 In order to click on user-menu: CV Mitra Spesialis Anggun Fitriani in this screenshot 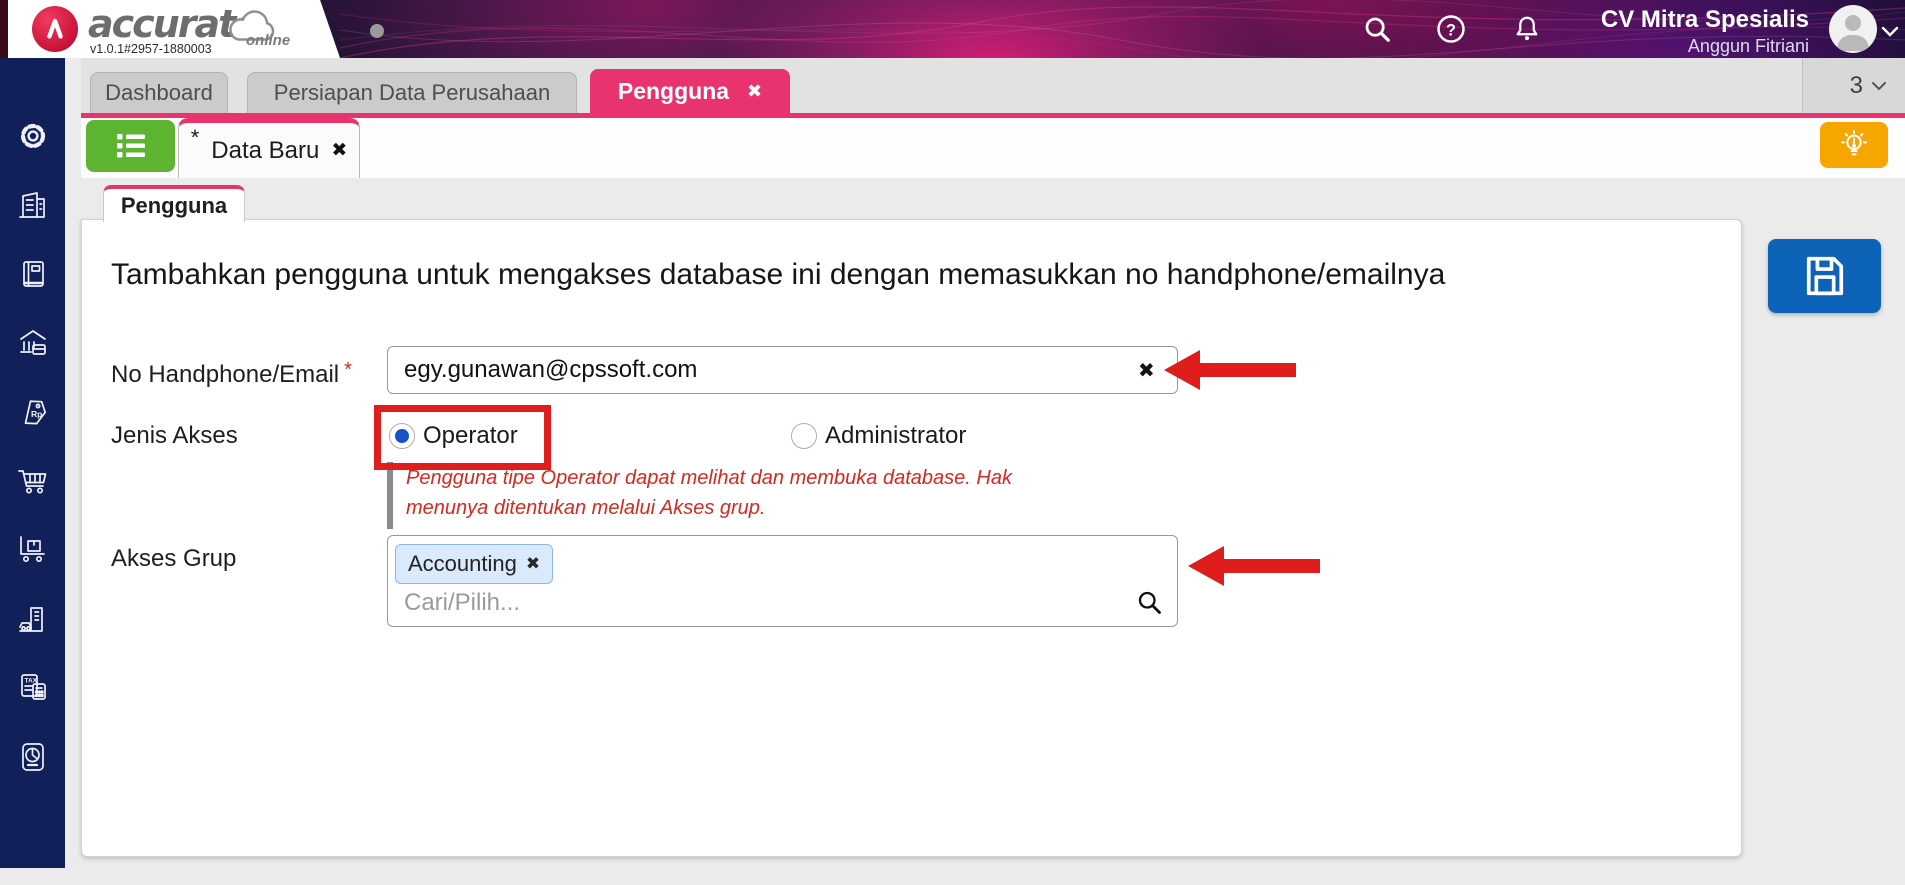, I will do `click(1740, 29)`.